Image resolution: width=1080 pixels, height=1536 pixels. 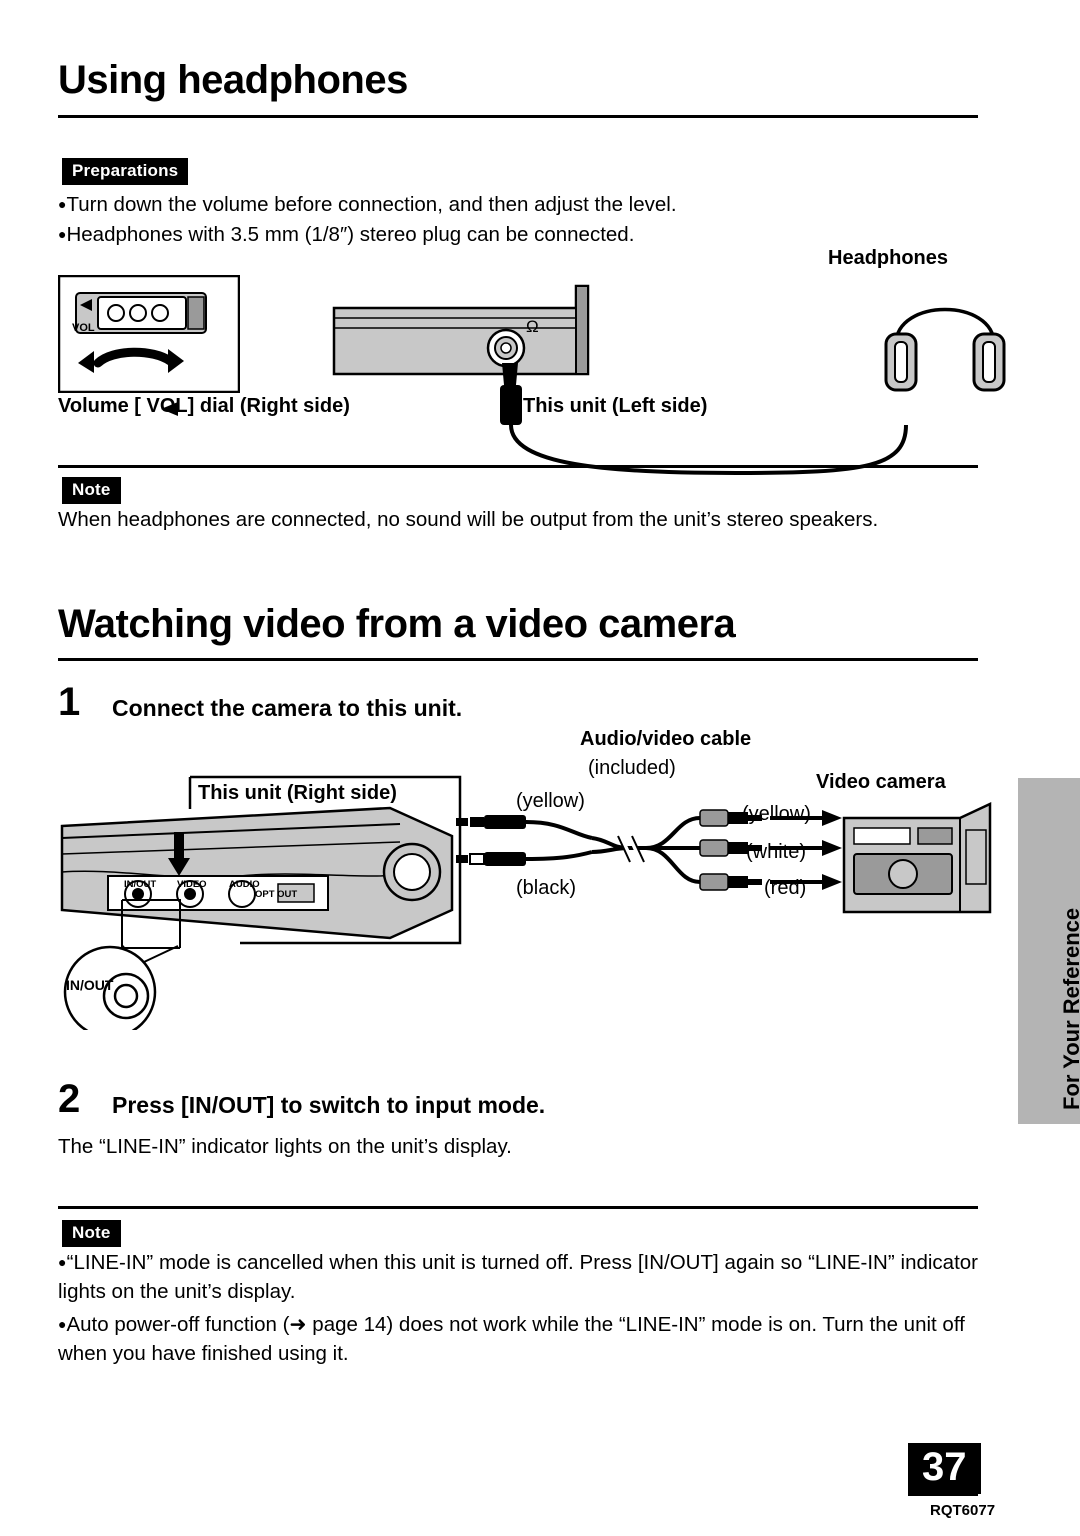 What do you see at coordinates (147, 960) in the screenshot?
I see `artwork-inout-callout` at bounding box center [147, 960].